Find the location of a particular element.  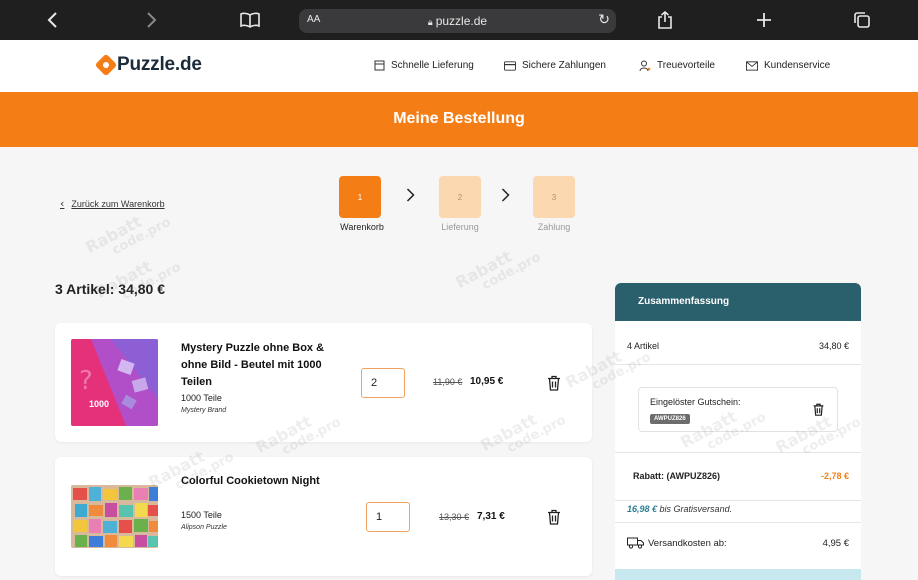

product-image-label: 1000 is located at coordinates (99, 404).